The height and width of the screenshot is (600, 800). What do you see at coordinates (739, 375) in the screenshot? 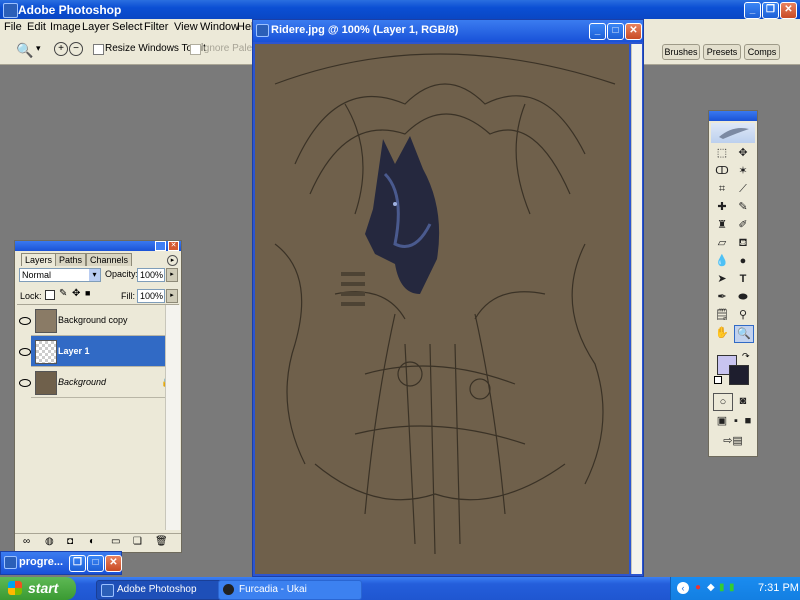
I see `background-color-swatch` at bounding box center [739, 375].